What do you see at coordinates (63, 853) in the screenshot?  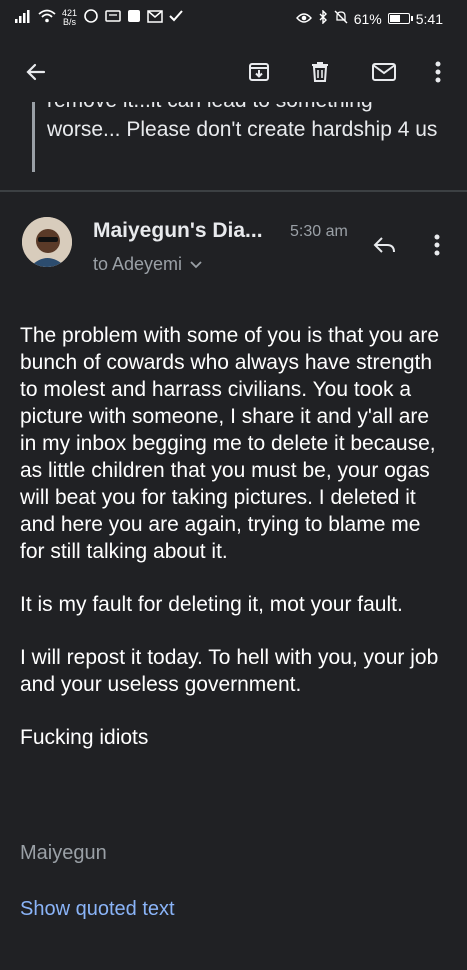 I see `signature: Maiyegun` at bounding box center [63, 853].